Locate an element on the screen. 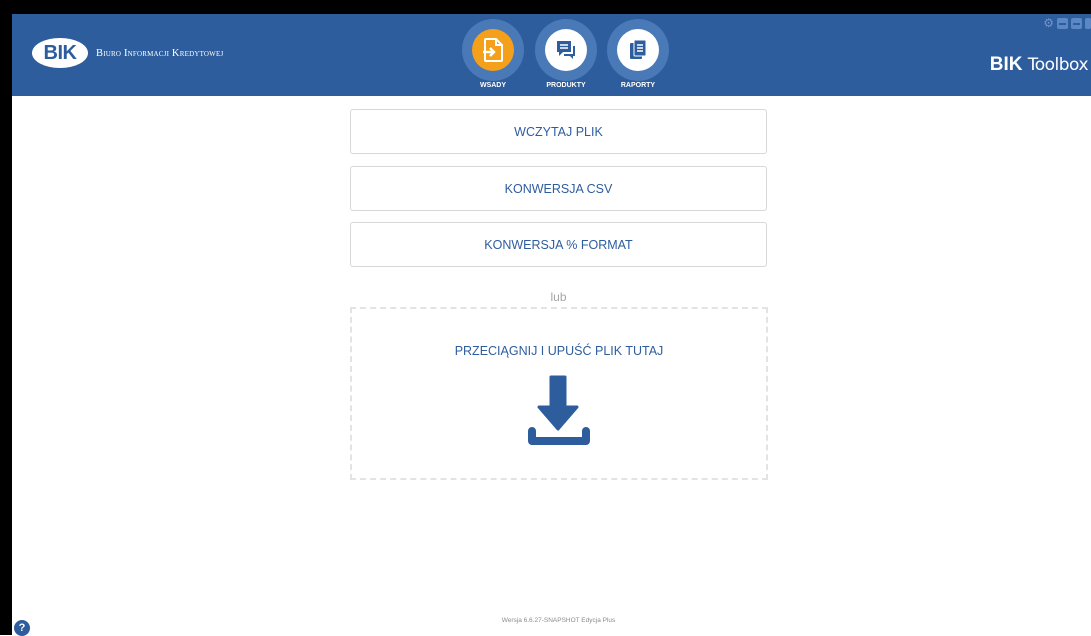 The height and width of the screenshot is (636, 1091). close-icon is located at coordinates (1088, 23).